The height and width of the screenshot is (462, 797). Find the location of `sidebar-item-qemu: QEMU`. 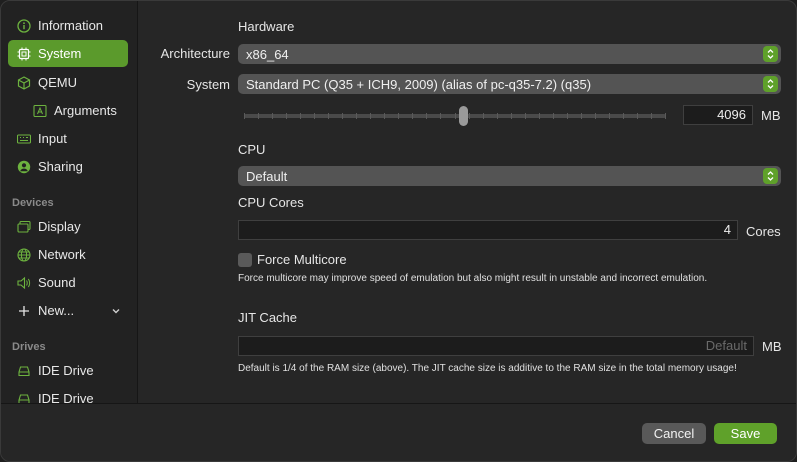

sidebar-item-qemu: QEMU is located at coordinates (68, 82).